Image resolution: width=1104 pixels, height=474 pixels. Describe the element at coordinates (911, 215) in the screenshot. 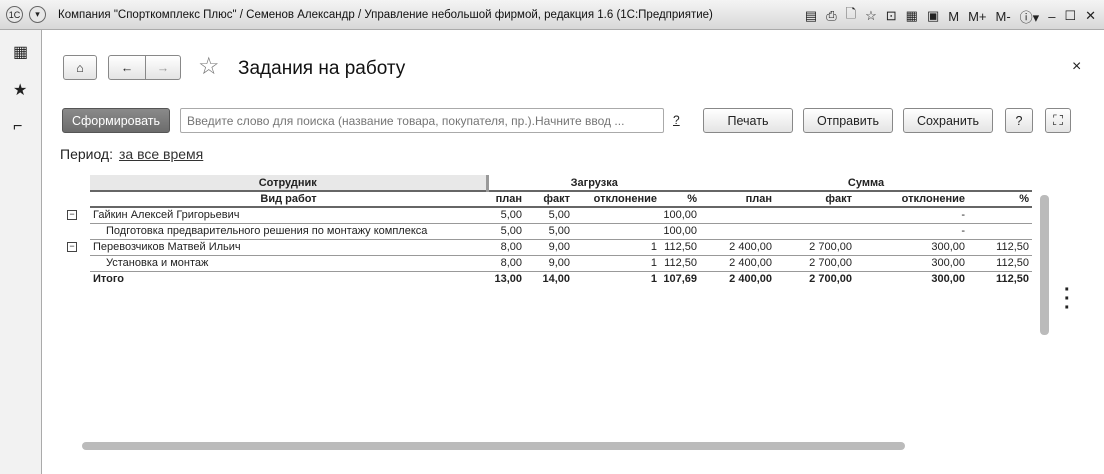

I see `value-cell: -` at that location.